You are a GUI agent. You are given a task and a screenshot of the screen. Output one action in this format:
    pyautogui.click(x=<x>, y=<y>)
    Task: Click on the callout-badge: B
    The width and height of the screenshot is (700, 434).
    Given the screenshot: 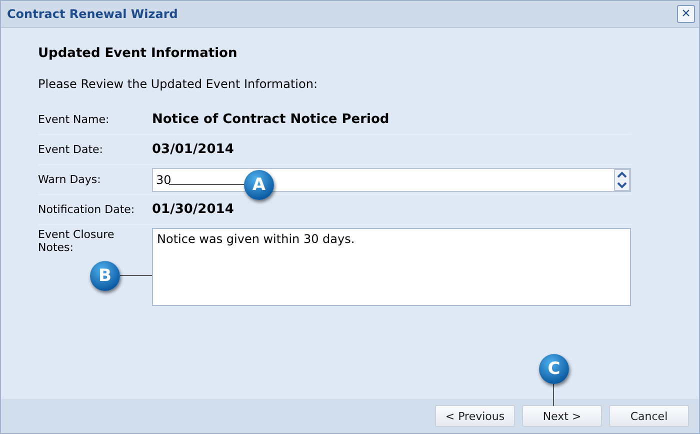 What is the action you would take?
    pyautogui.click(x=105, y=276)
    